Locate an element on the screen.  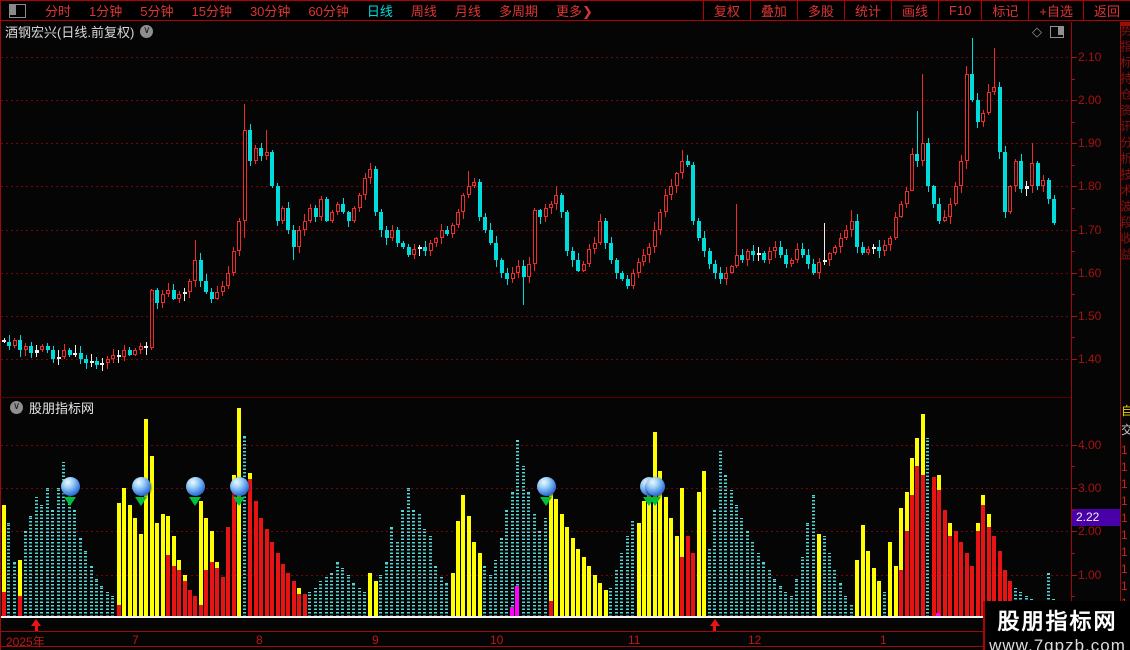
date-label-12: 12 is located at coordinates (754, 640).